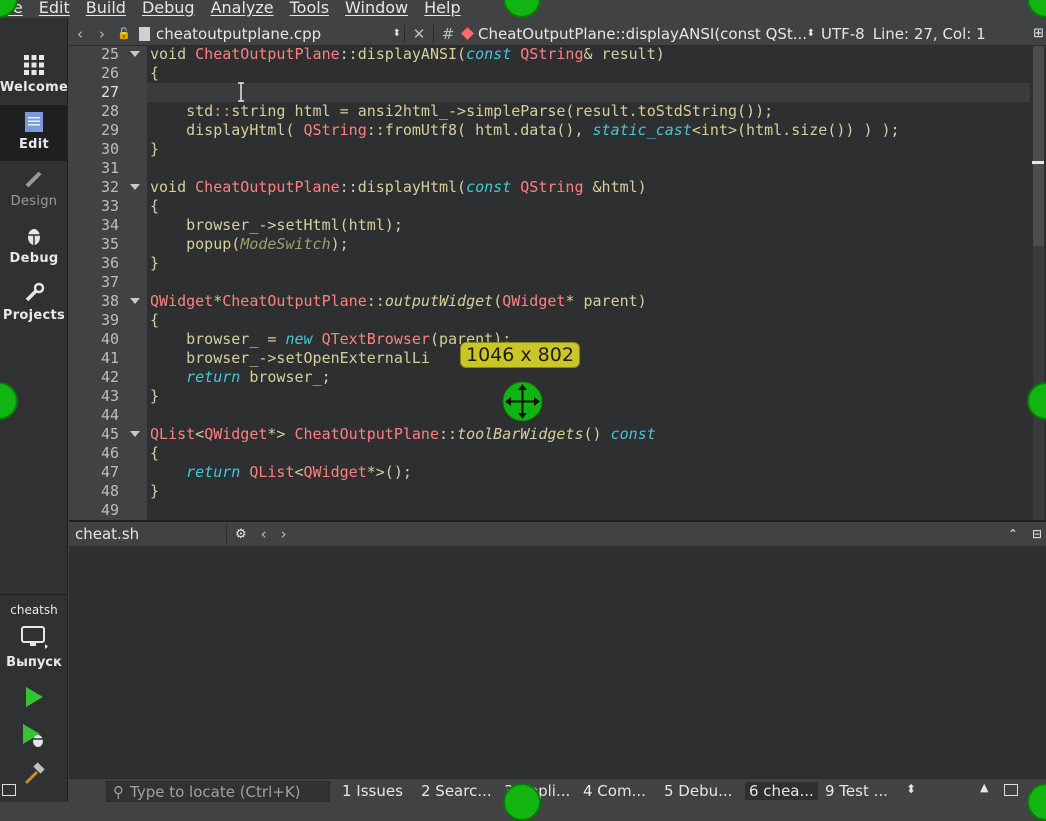  Describe the element at coordinates (34, 304) in the screenshot. I see `mode-projects: Projects` at that location.